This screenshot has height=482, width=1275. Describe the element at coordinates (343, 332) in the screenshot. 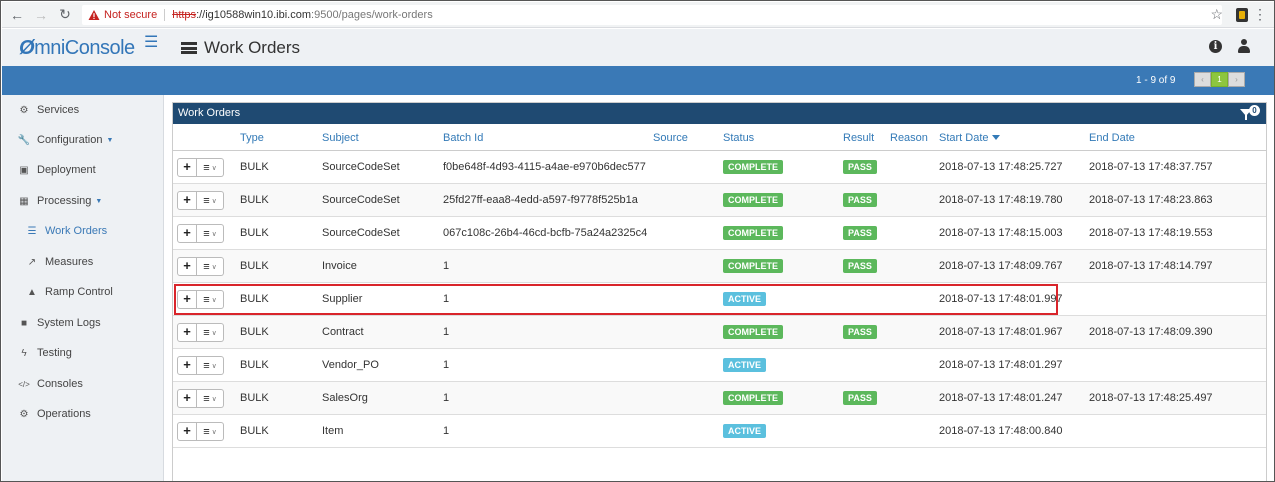

I see `cell-subject: Contract` at that location.